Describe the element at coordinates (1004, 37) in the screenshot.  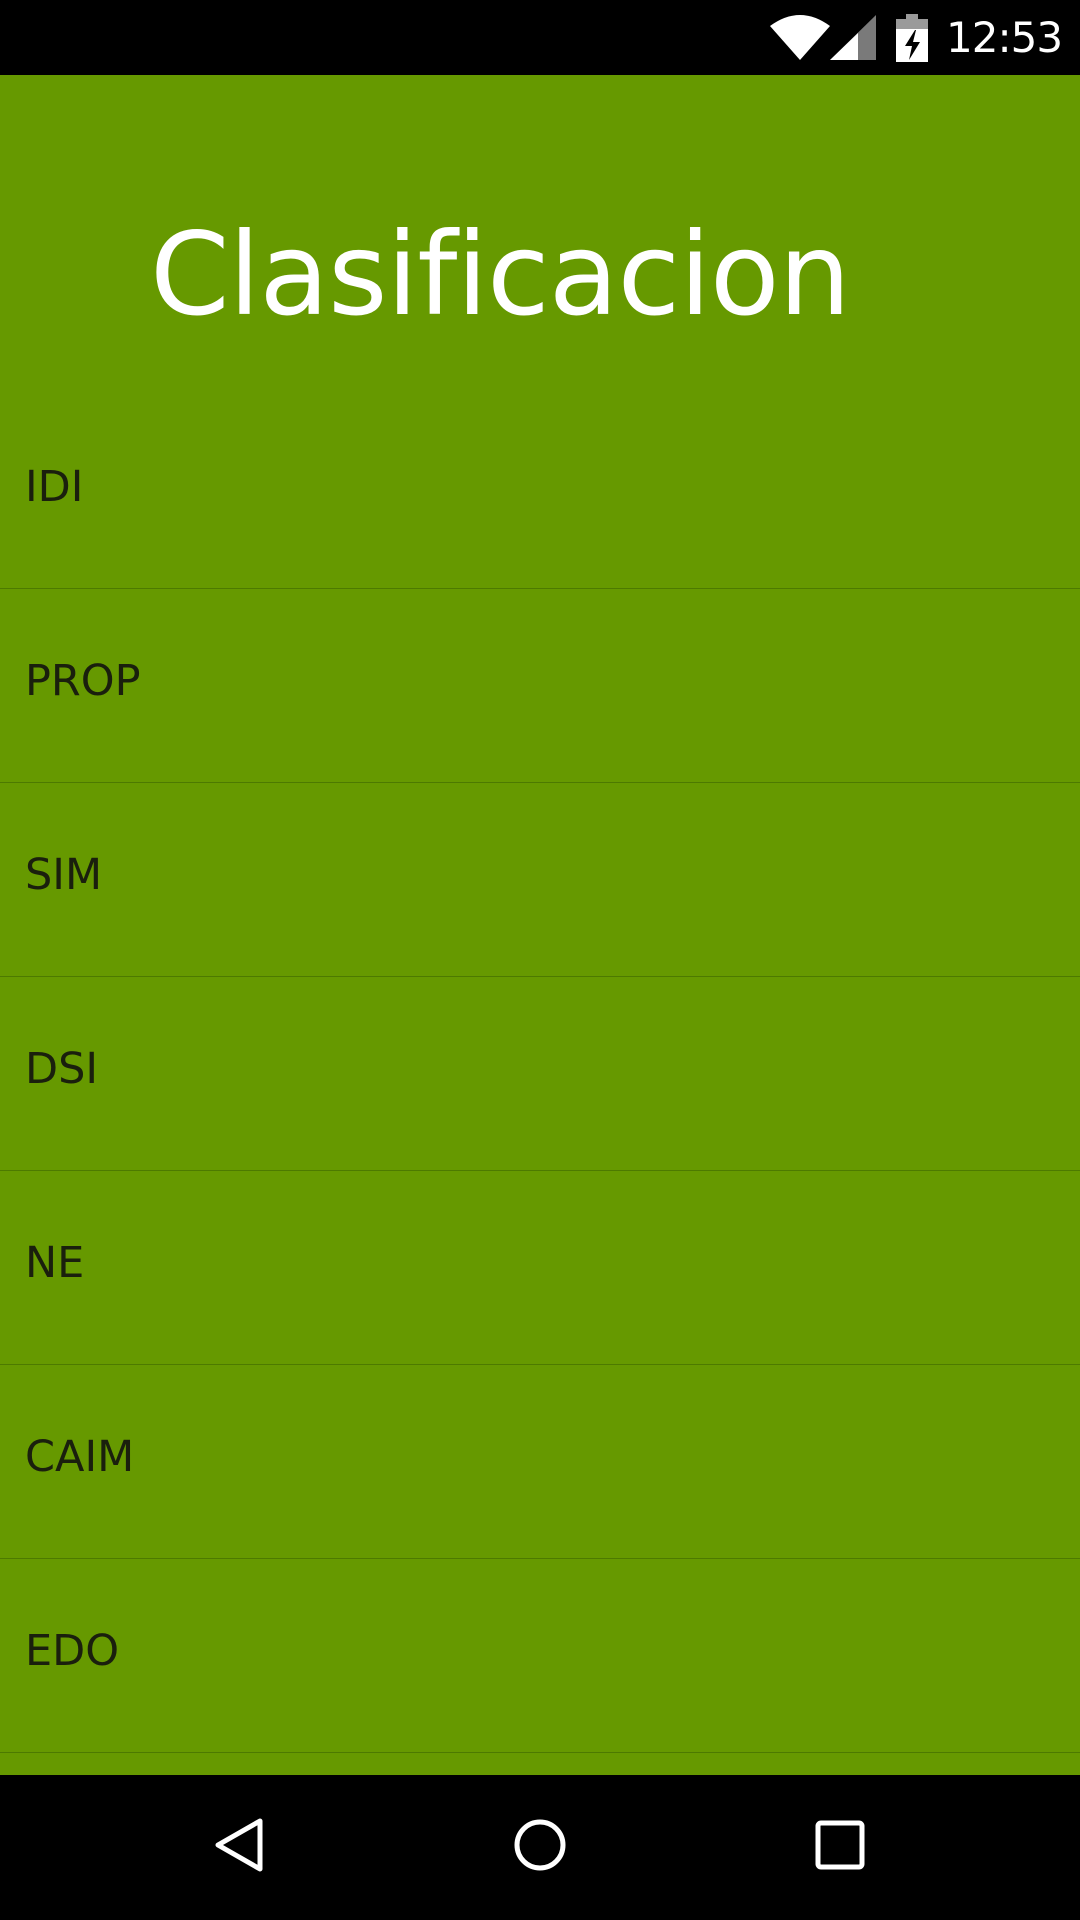
I see `clock: 12:53` at that location.